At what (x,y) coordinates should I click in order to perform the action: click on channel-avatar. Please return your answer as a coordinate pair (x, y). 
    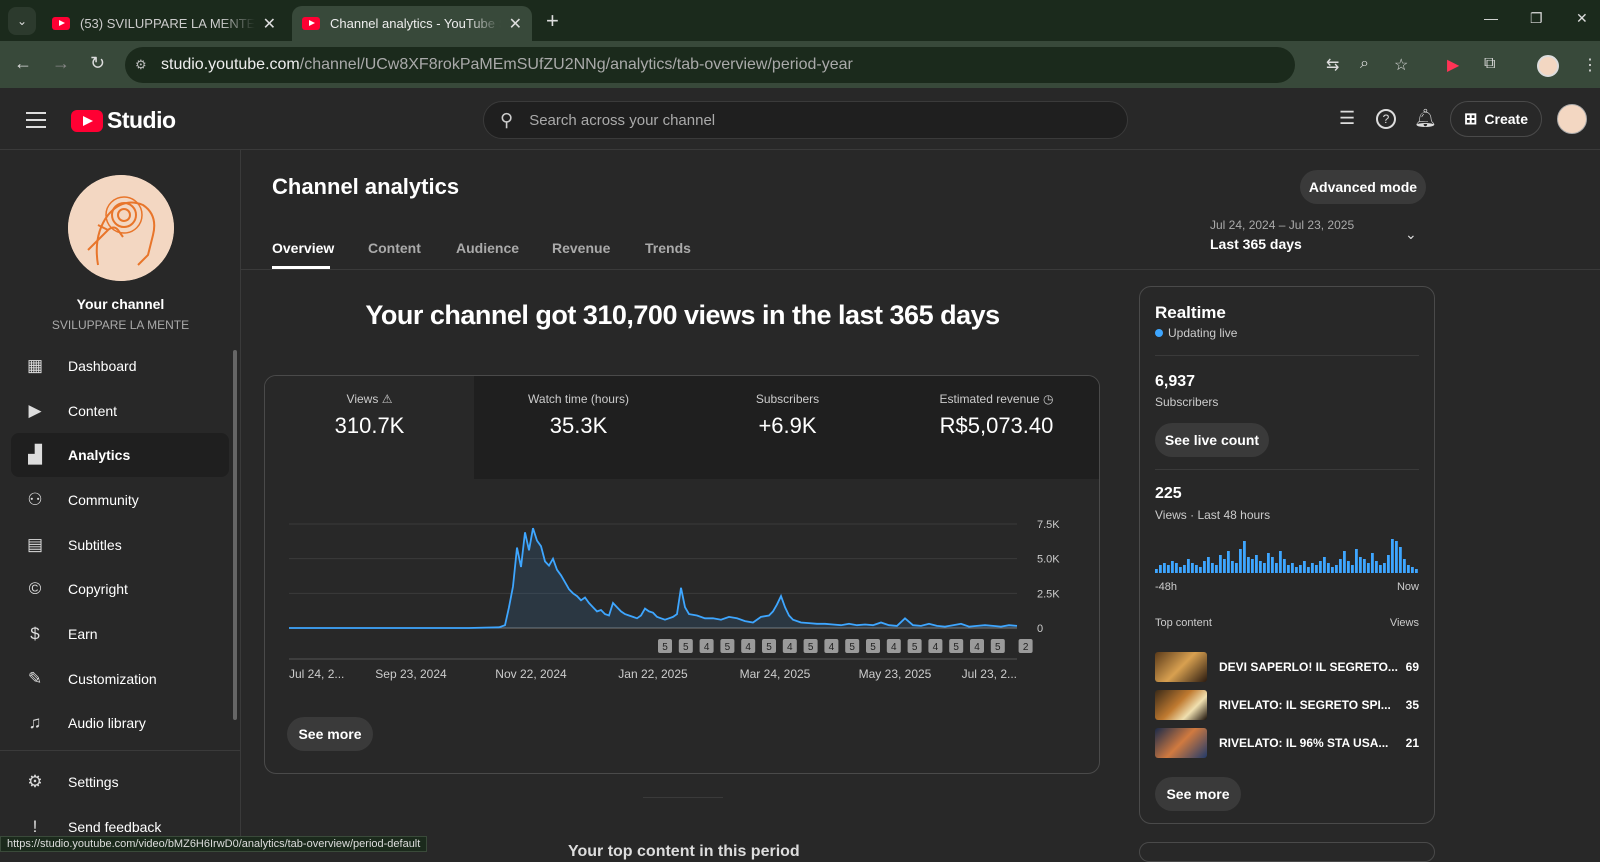
    Looking at the image, I should click on (121, 228).